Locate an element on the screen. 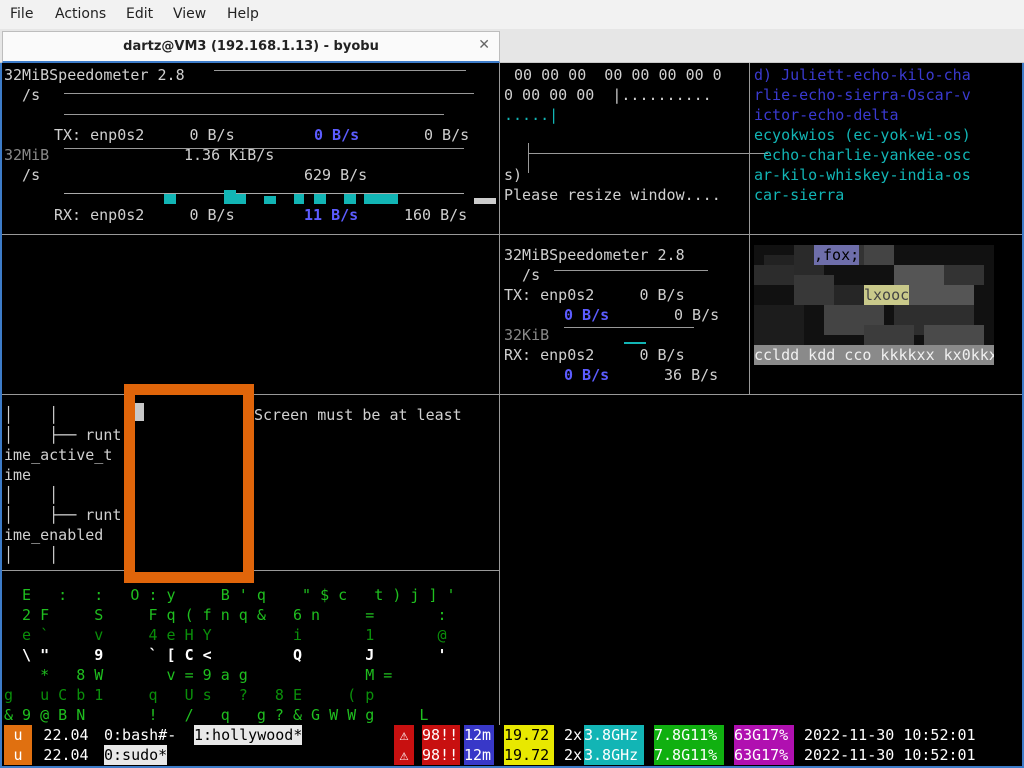 This screenshot has height=768, width=1024. aafire-text: lxooc is located at coordinates (887, 295).